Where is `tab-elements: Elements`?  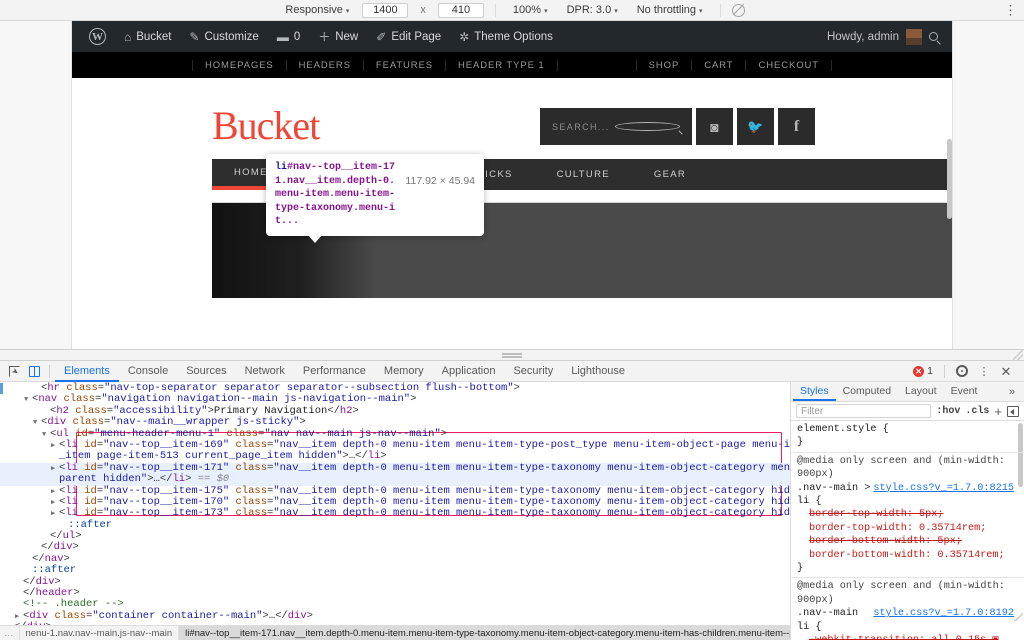
tab-elements: Elements is located at coordinates (87, 371).